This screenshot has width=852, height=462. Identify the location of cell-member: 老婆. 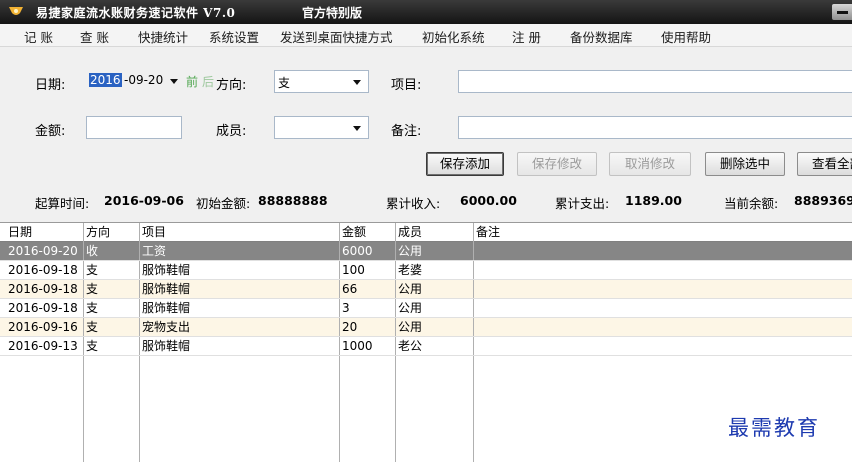
(410, 270).